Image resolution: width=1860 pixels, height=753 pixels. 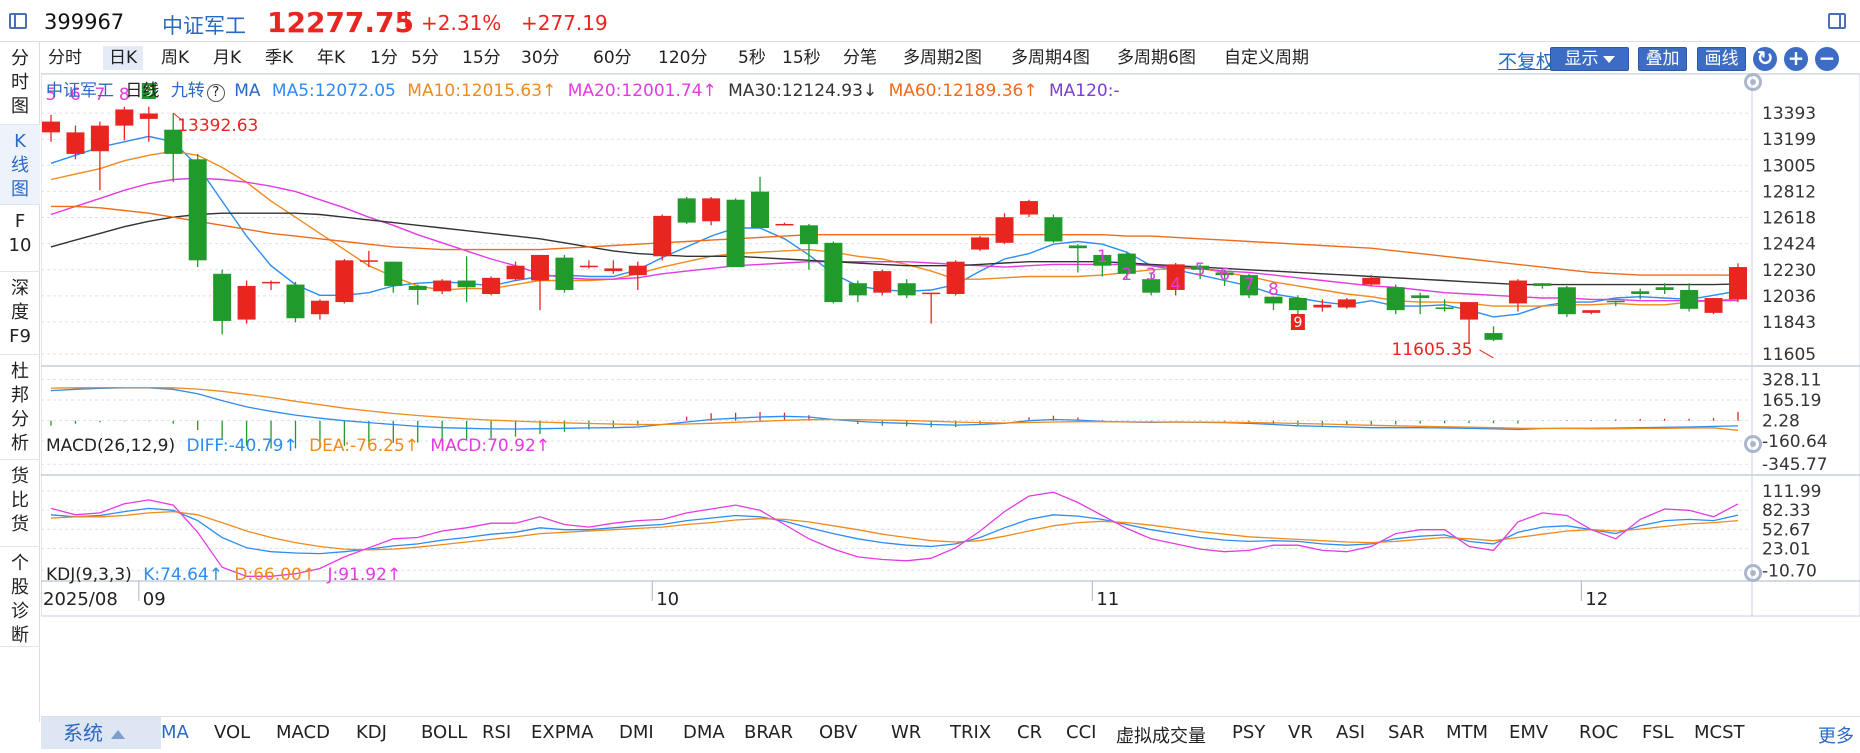 What do you see at coordinates (331, 58) in the screenshot?
I see `period-tab-5: 年K` at bounding box center [331, 58].